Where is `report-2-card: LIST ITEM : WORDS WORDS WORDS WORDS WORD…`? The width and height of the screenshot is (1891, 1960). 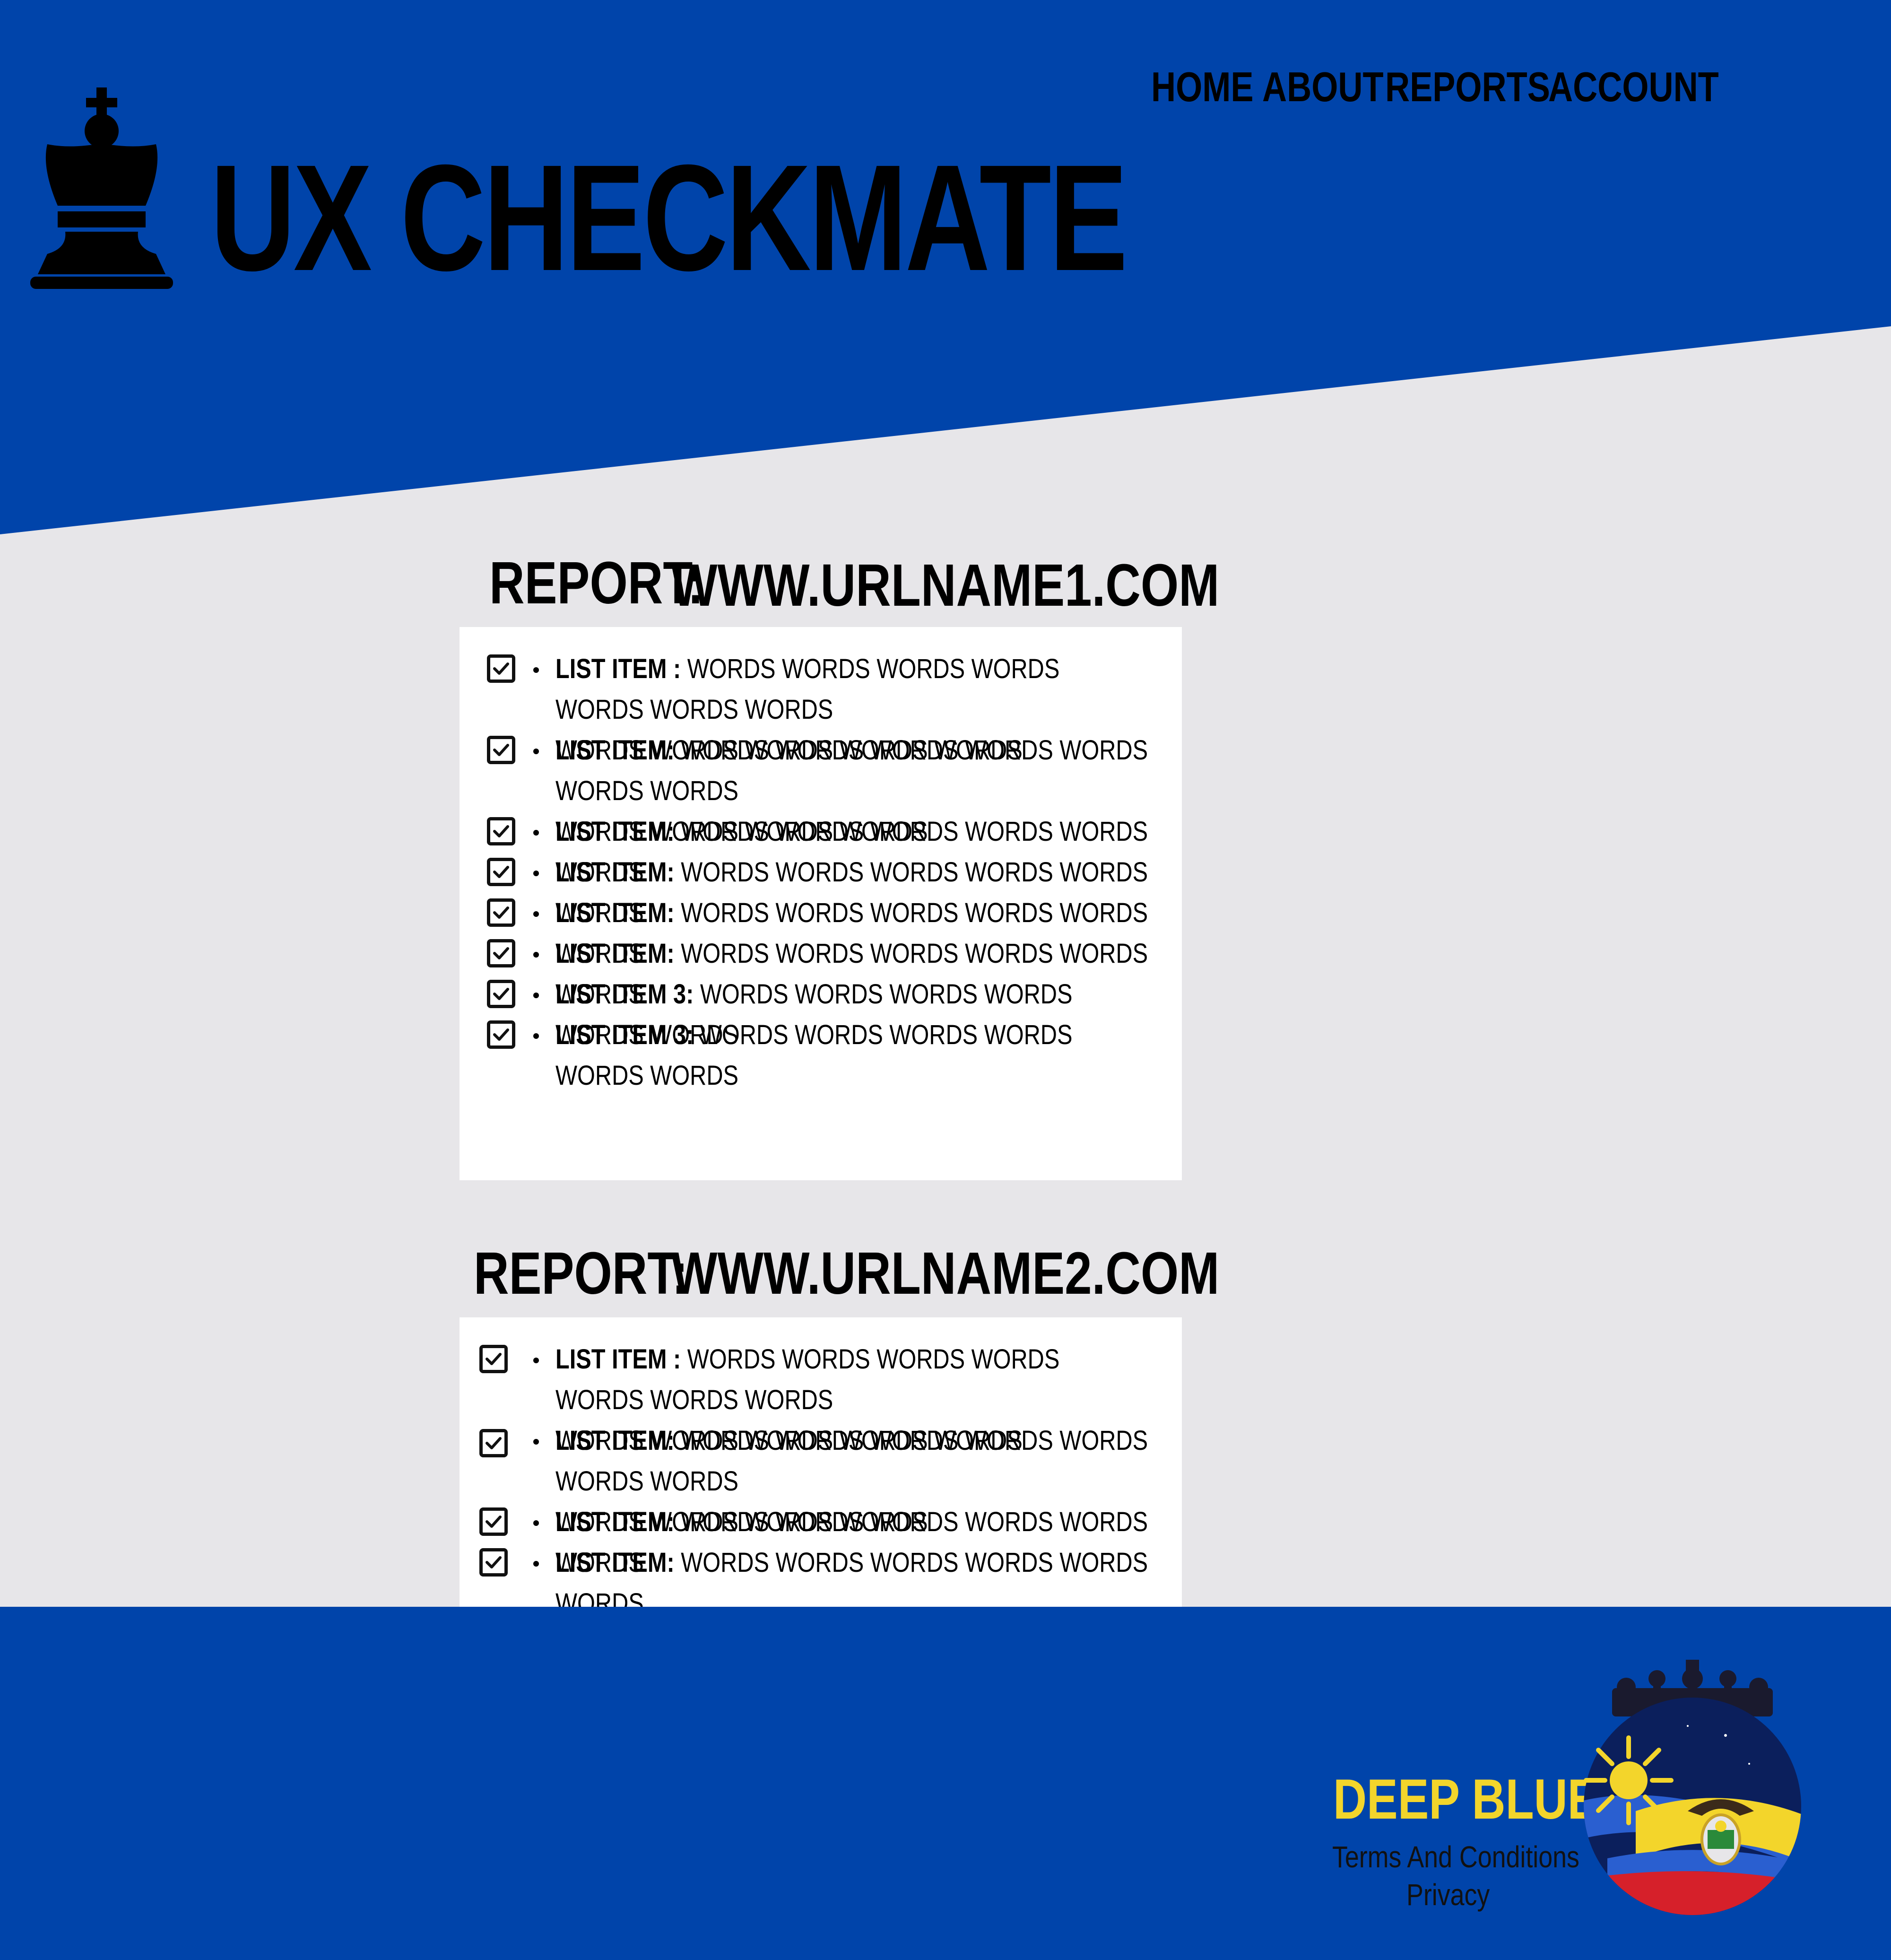 report-2-card: LIST ITEM : WORDS WORDS WORDS WORDS WORD… is located at coordinates (821, 1468).